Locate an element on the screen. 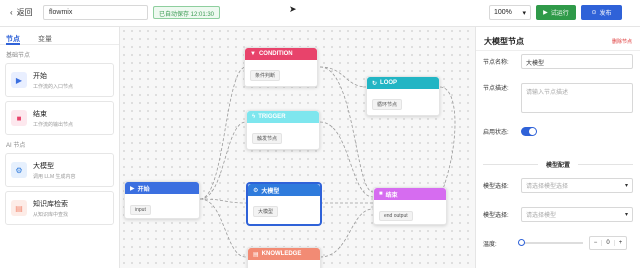 The width and height of the screenshot is (640, 268). enabled-toggle is located at coordinates (529, 131).